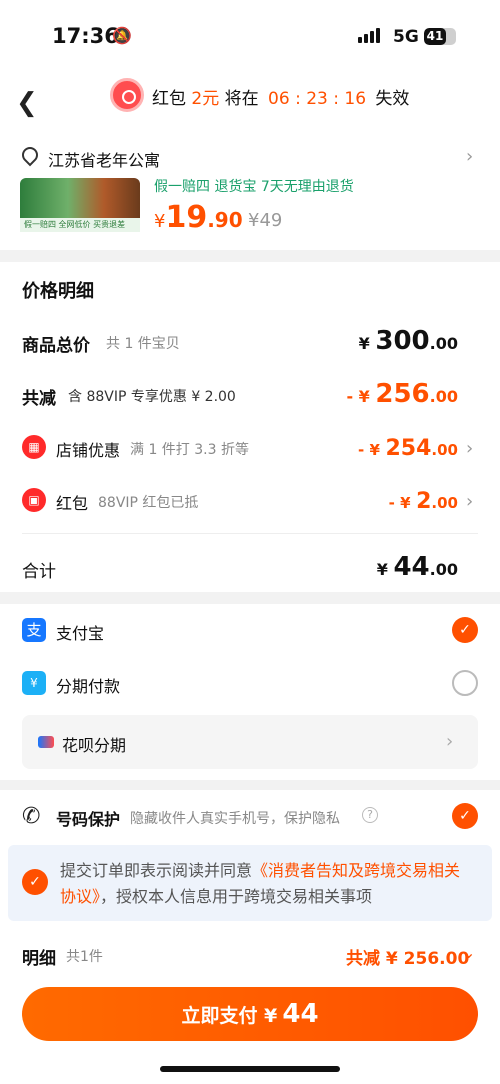 The width and height of the screenshot is (500, 1084). What do you see at coordinates (465, 816) in the screenshot?
I see `privacy-toggle: ✓` at bounding box center [465, 816].